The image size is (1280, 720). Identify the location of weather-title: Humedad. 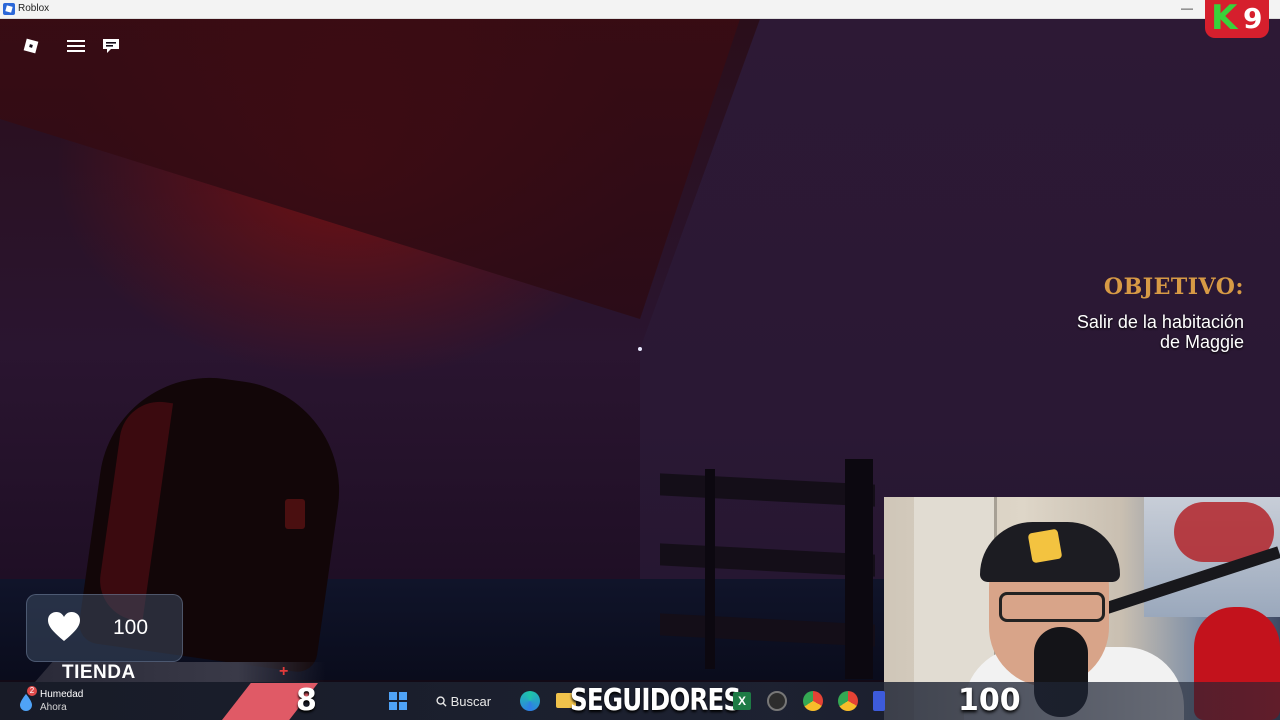
(61, 694).